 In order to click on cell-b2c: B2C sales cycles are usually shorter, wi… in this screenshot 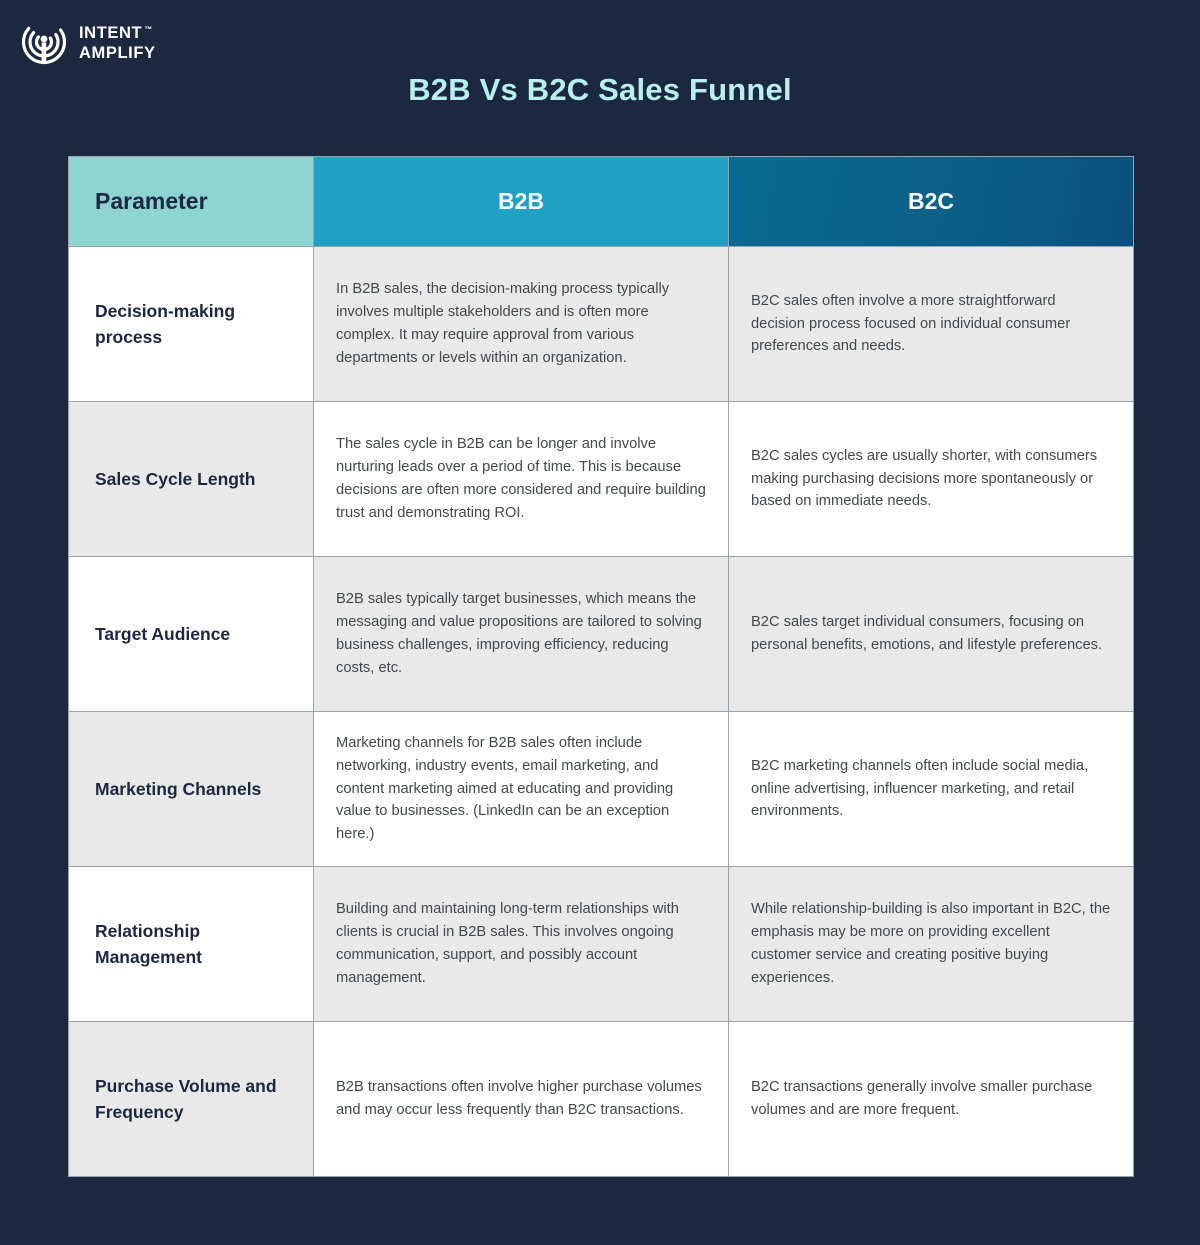, I will do `click(931, 479)`.